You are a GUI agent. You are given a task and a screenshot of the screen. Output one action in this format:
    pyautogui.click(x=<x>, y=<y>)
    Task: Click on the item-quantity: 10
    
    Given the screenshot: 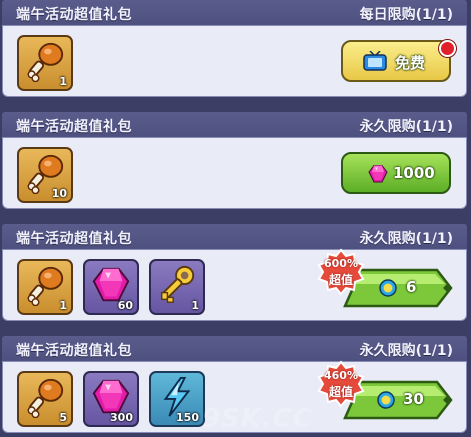 What is the action you would take?
    pyautogui.click(x=59, y=193)
    